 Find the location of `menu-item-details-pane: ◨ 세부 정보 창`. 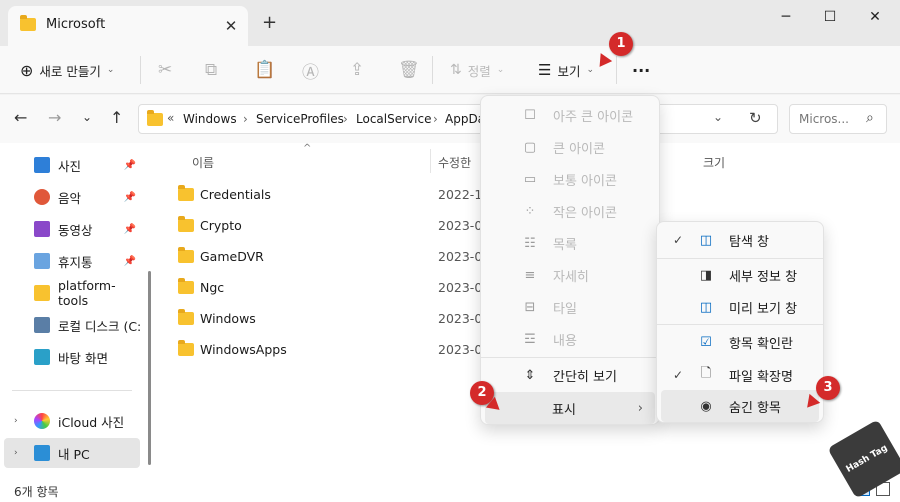

menu-item-details-pane: ◨ 세부 정보 창 is located at coordinates (740, 275).